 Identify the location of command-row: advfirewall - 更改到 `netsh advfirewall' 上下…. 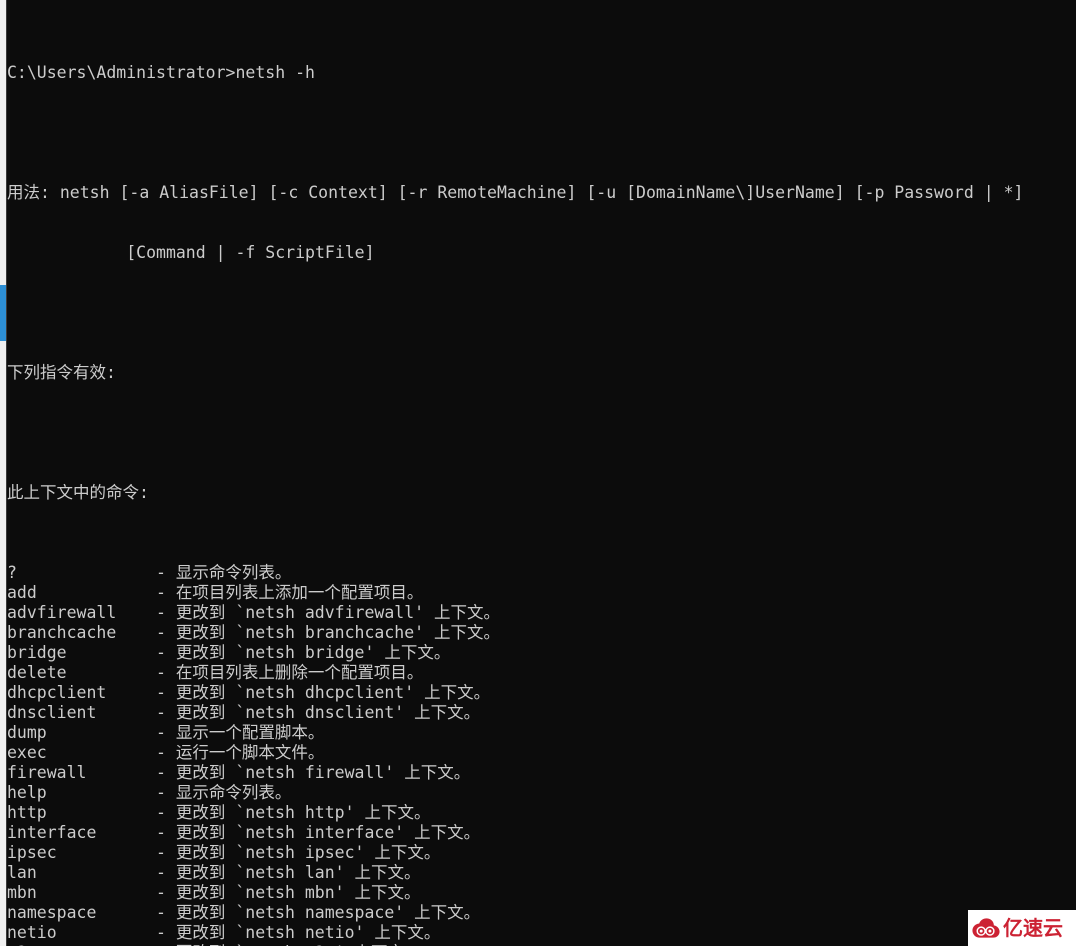
(541, 613).